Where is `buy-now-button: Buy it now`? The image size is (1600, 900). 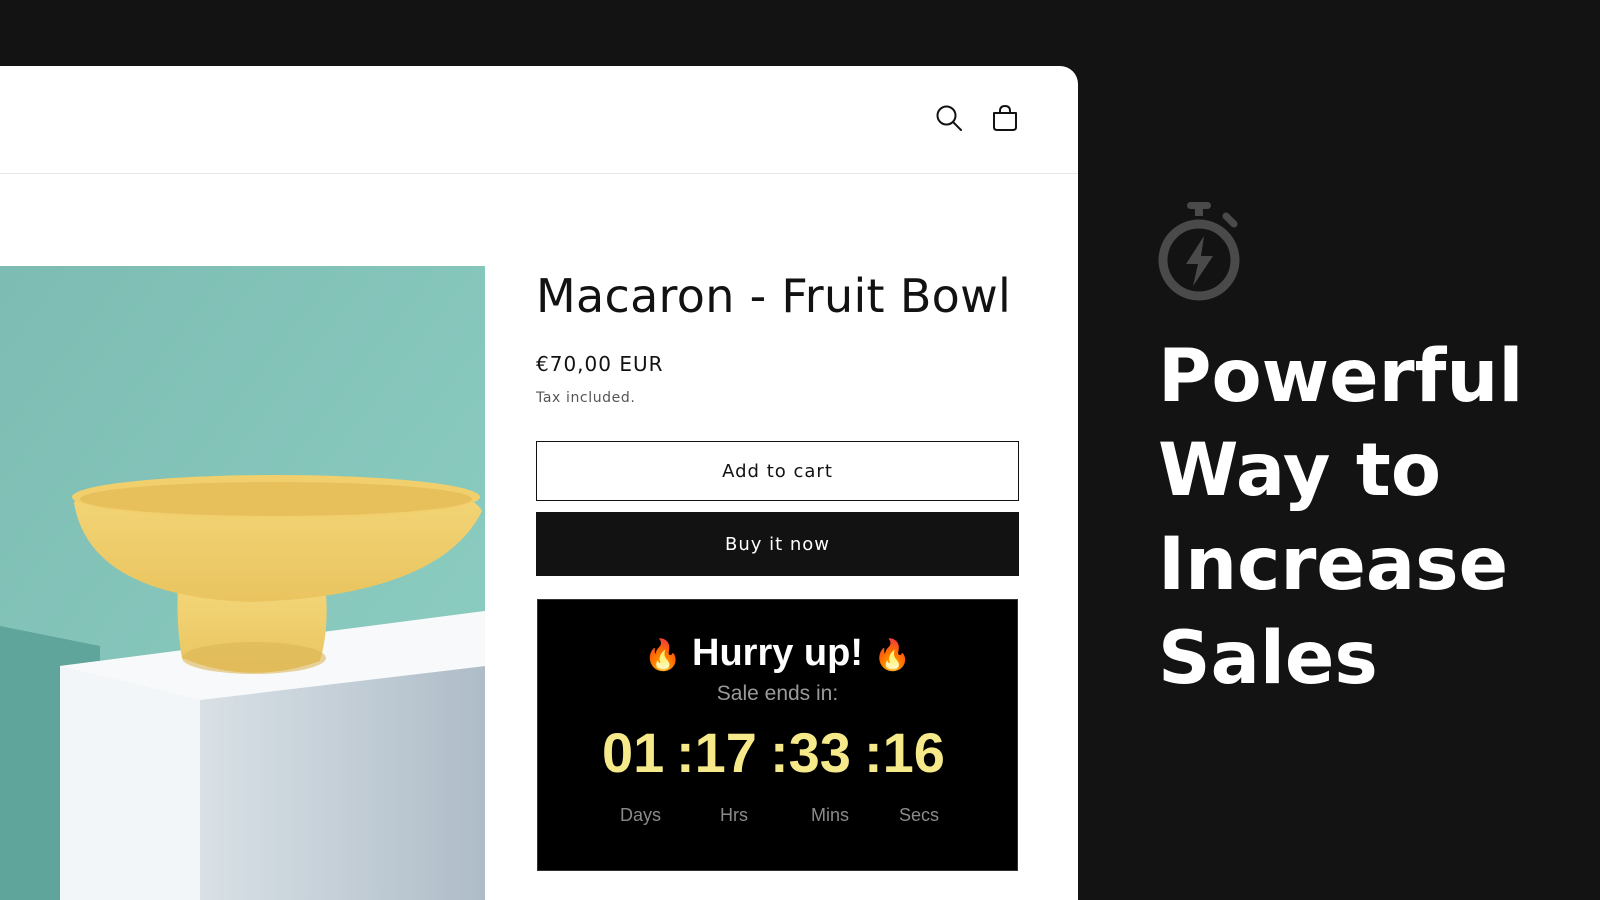
buy-now-button: Buy it now is located at coordinates (777, 544).